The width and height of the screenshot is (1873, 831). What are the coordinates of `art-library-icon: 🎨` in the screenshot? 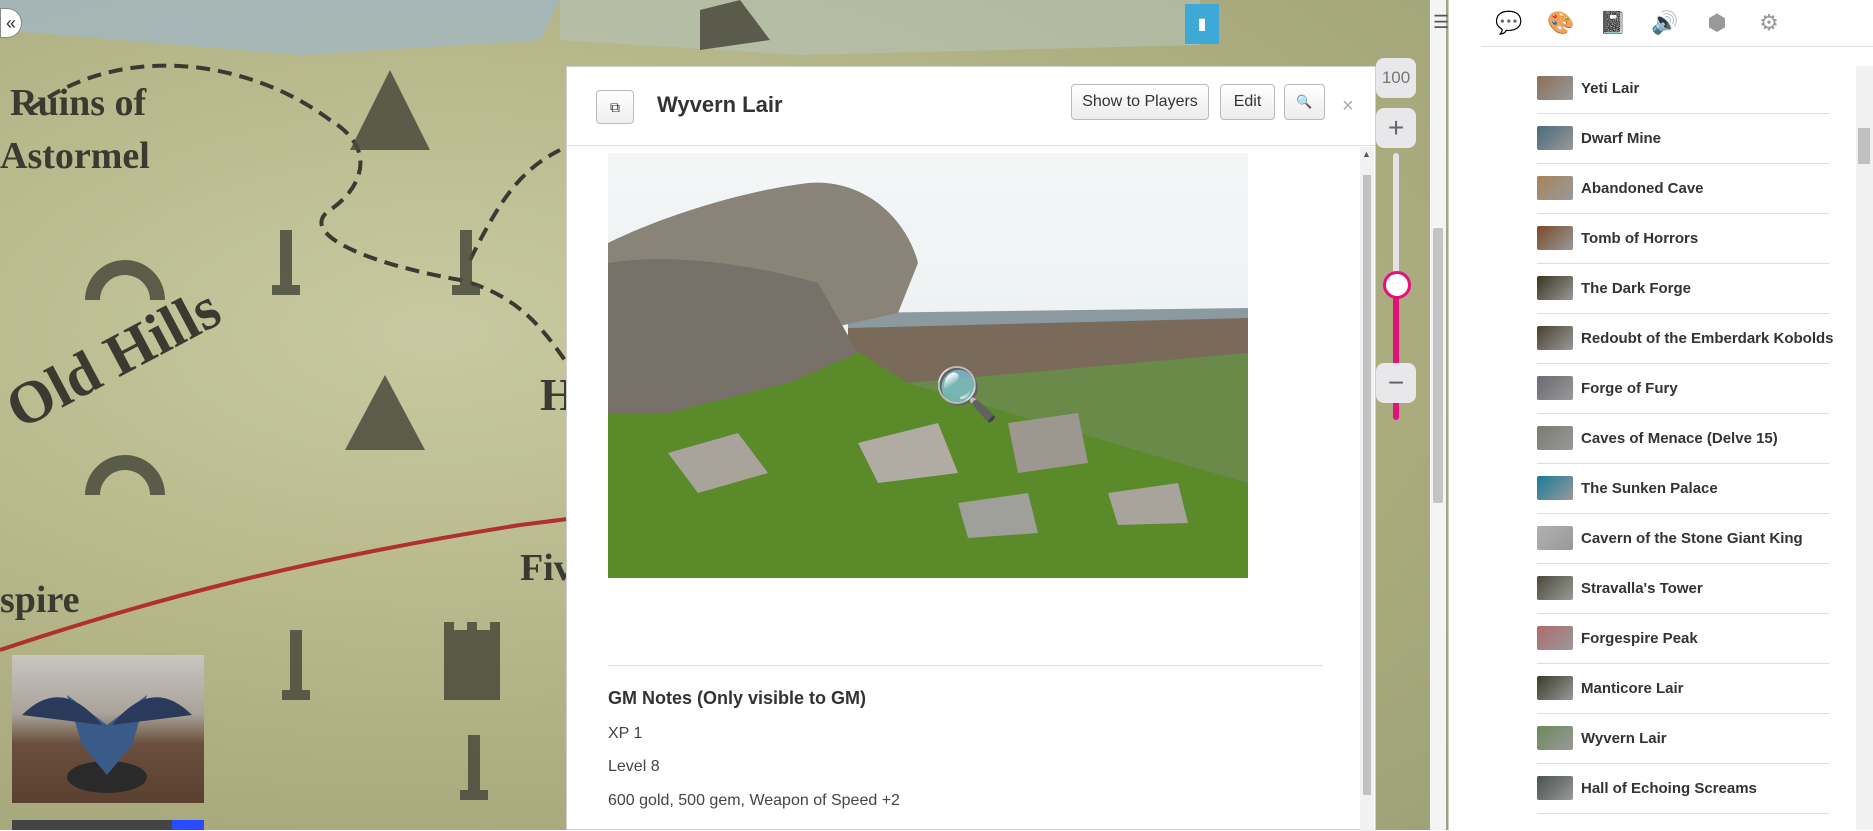 It's located at (1561, 22).